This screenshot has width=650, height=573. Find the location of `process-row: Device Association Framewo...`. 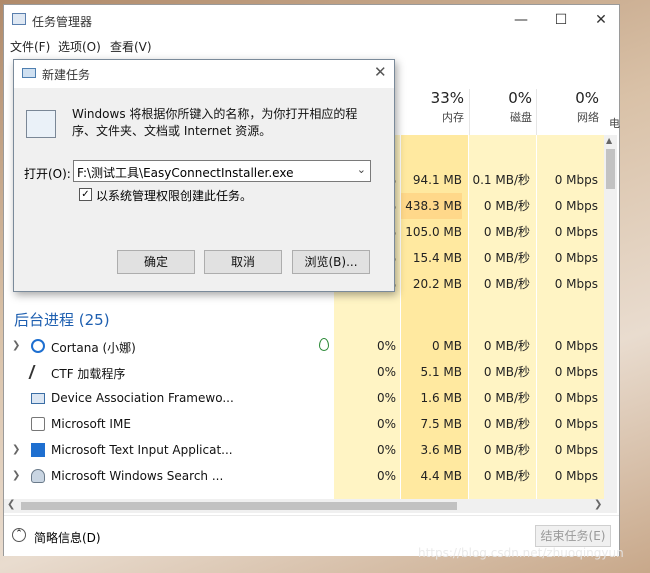

process-row: Device Association Framewo... is located at coordinates (169, 398).